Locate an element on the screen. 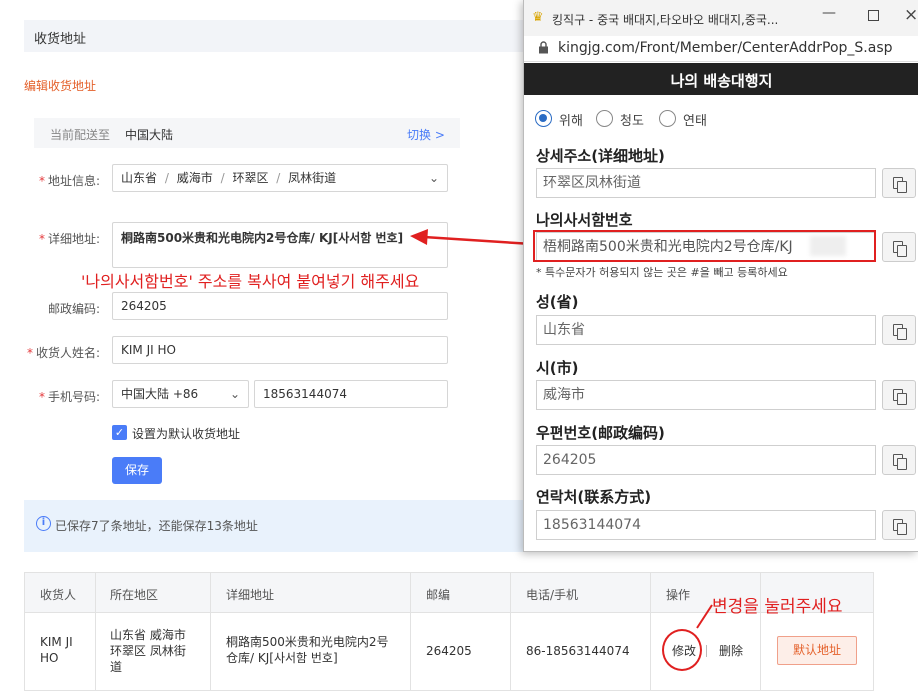 The height and width of the screenshot is (691, 918). field-label-province: 성(省) is located at coordinates (557, 302).